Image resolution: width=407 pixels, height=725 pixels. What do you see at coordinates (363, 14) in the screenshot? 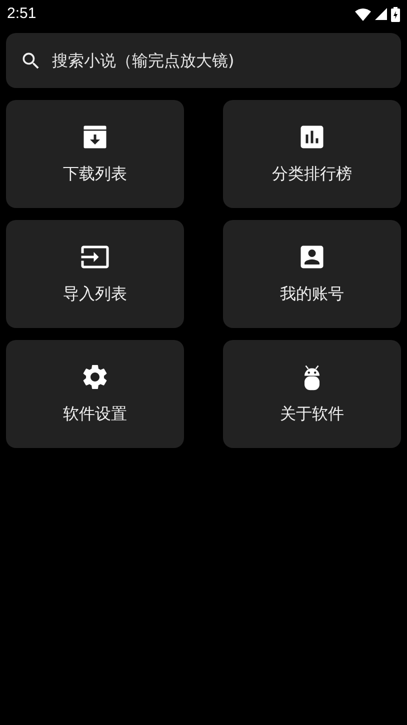
I see `wifi-icon` at bounding box center [363, 14].